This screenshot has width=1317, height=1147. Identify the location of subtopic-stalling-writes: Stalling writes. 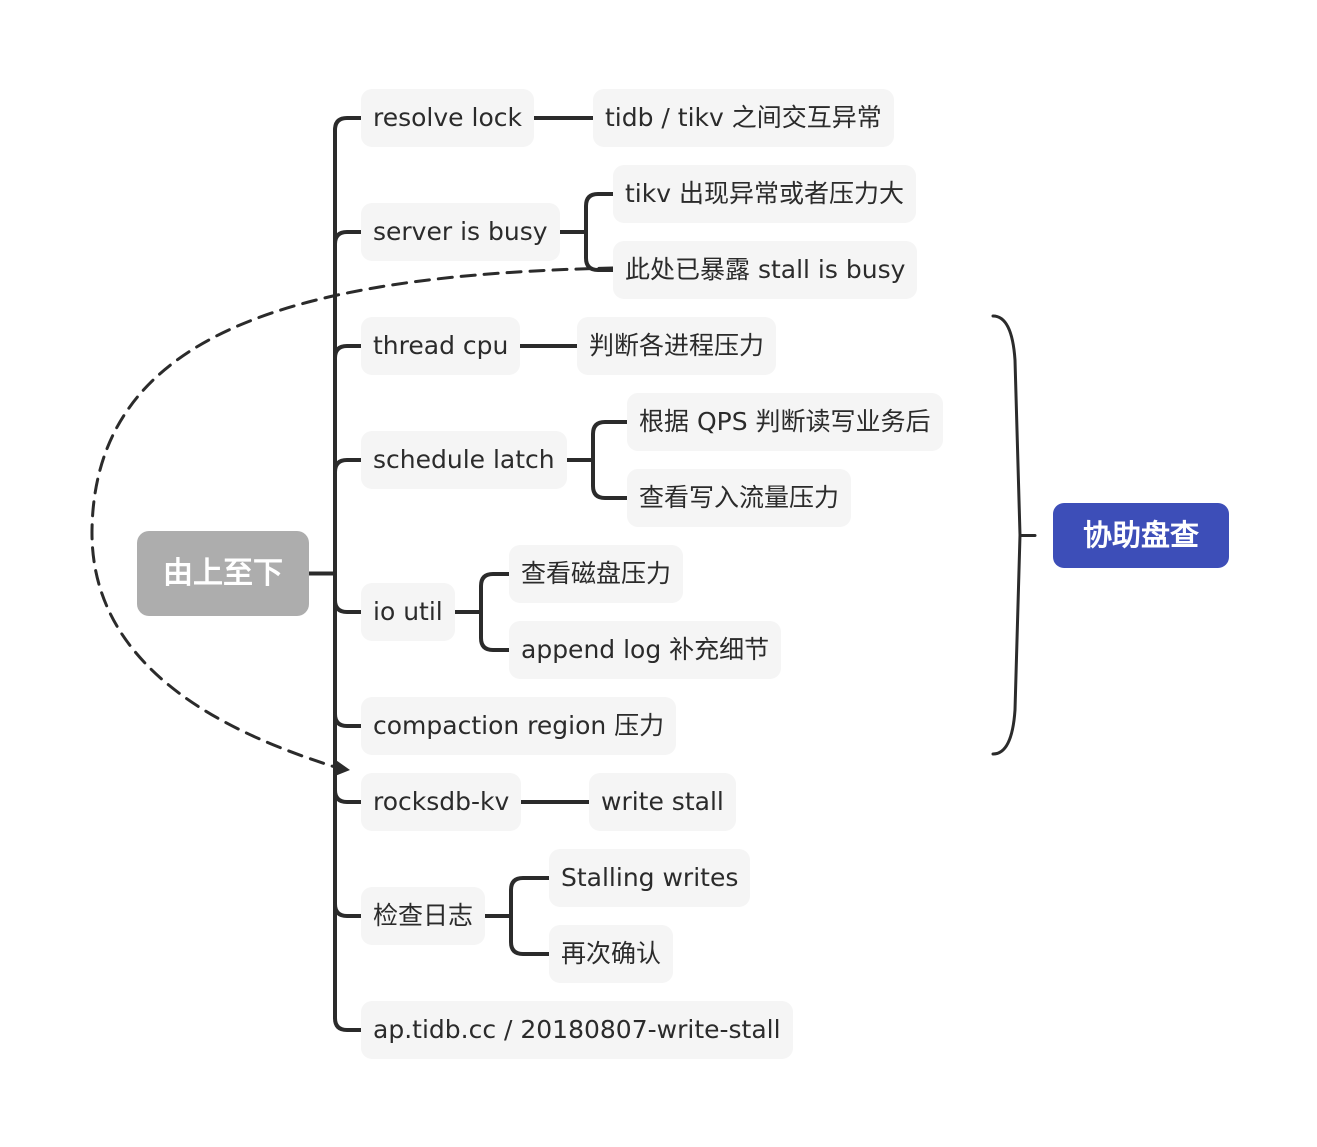
(650, 878).